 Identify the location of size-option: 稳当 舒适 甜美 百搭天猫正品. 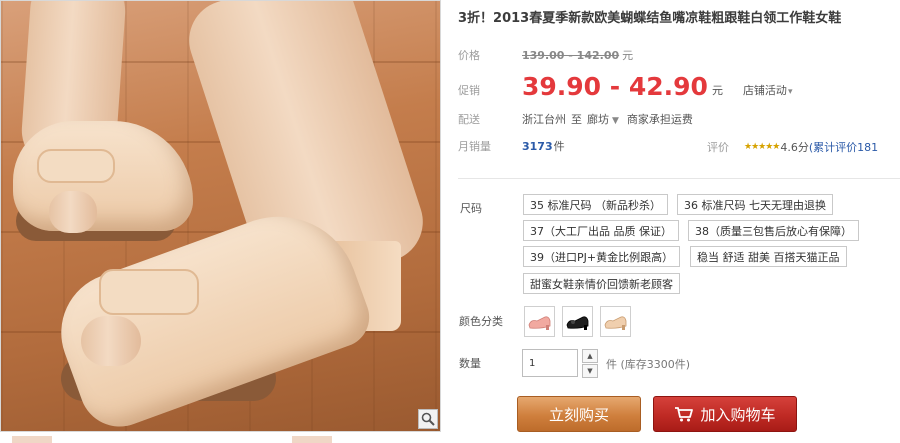
(768, 256).